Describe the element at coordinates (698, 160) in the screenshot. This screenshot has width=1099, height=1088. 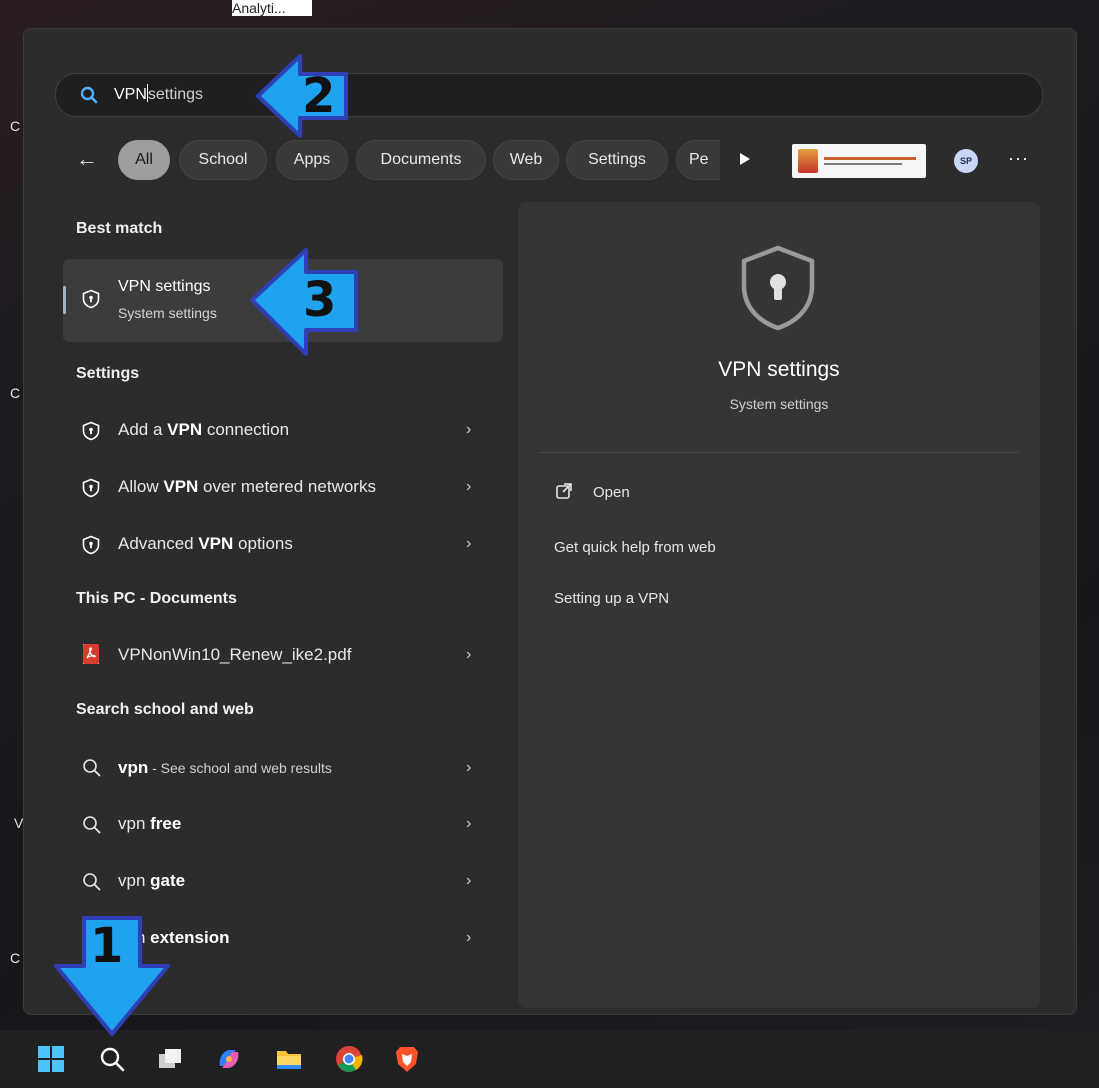
I see `tab-people: Pe` at that location.